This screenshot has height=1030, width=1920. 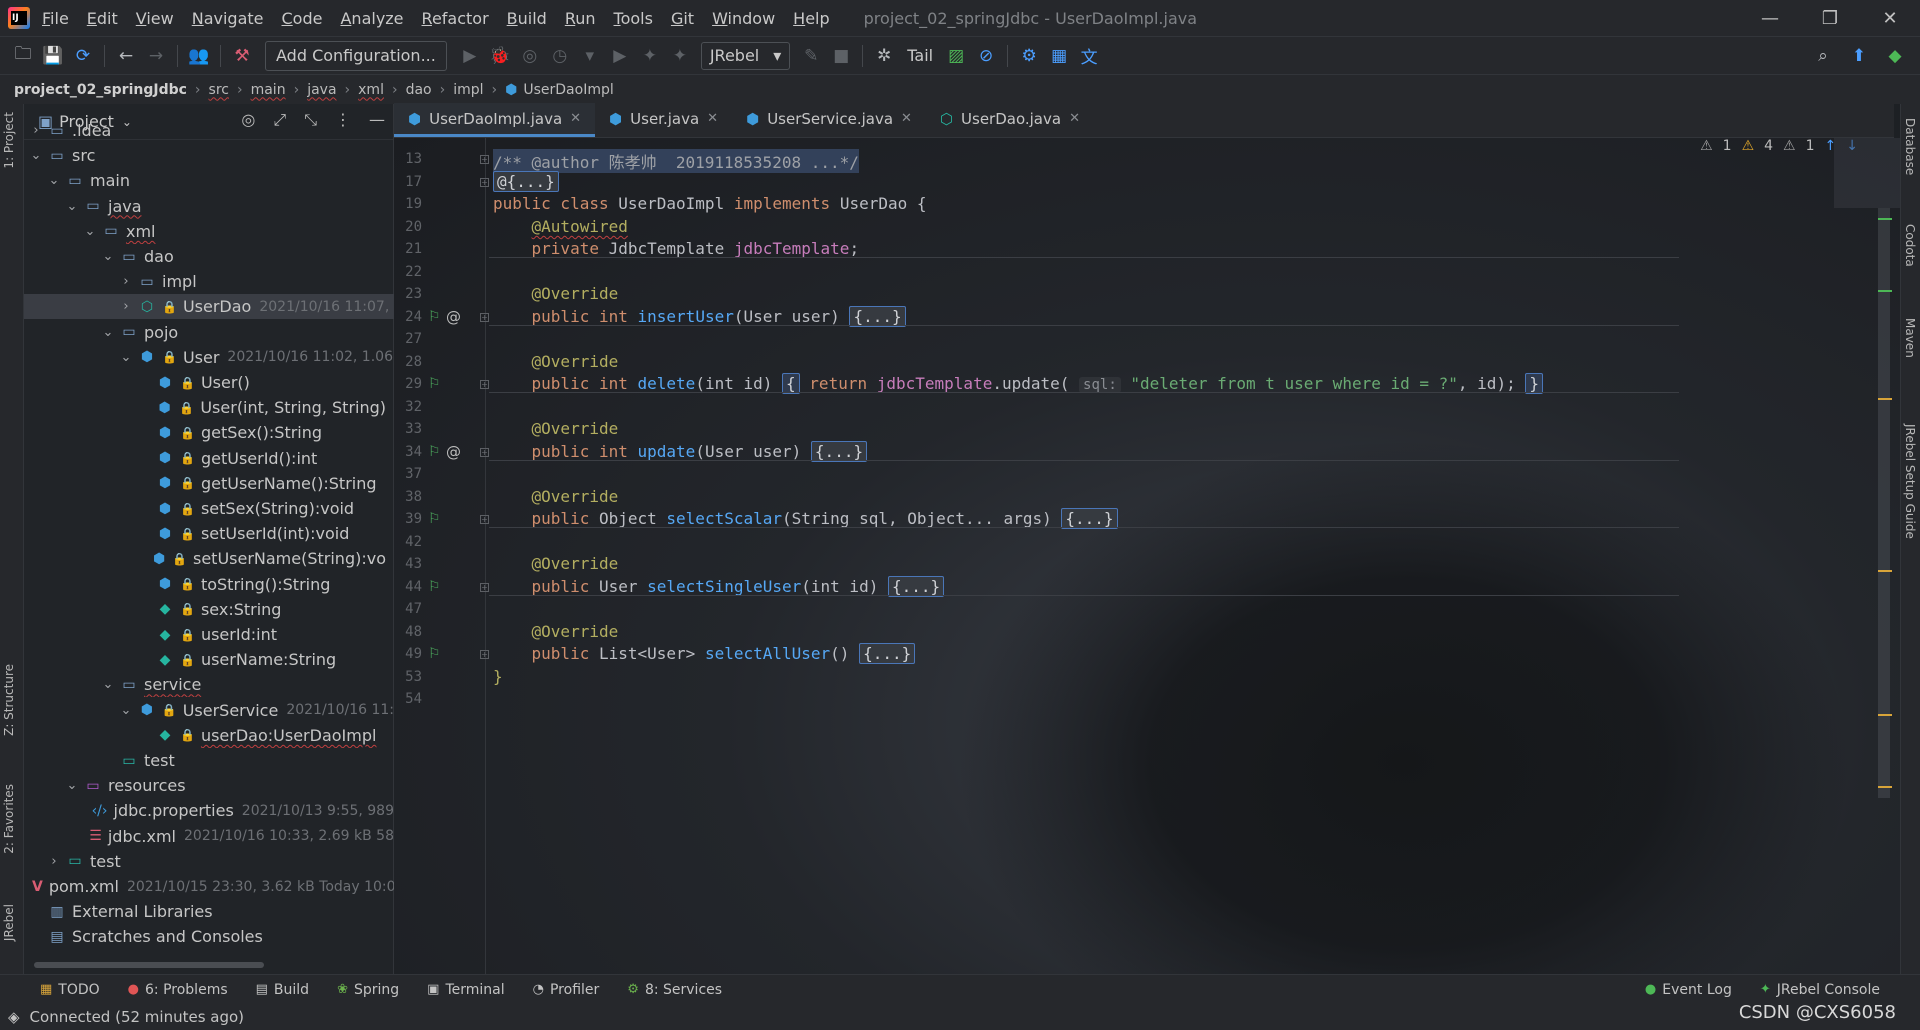 I want to click on line-number: 33, so click(x=408, y=429).